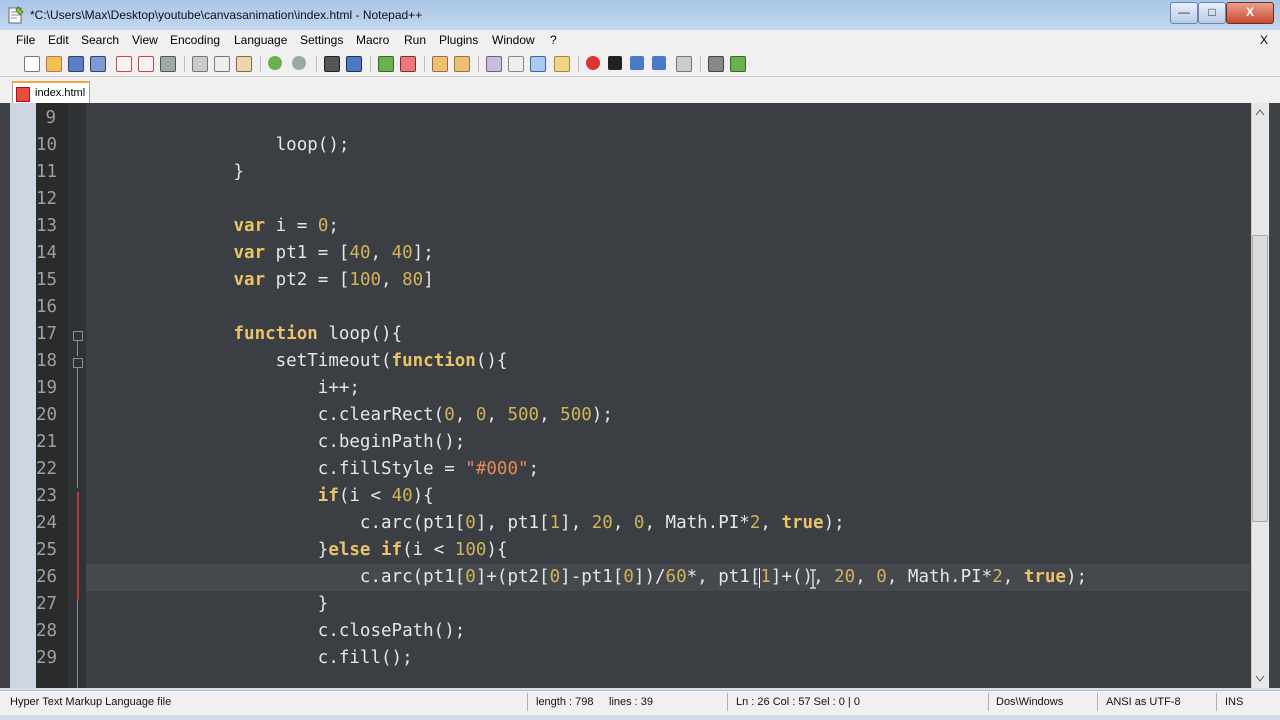  I want to click on menu-encoding: Encoding, so click(195, 40).